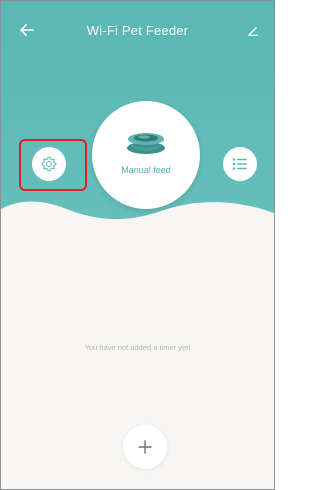  I want to click on back-button, so click(27, 30).